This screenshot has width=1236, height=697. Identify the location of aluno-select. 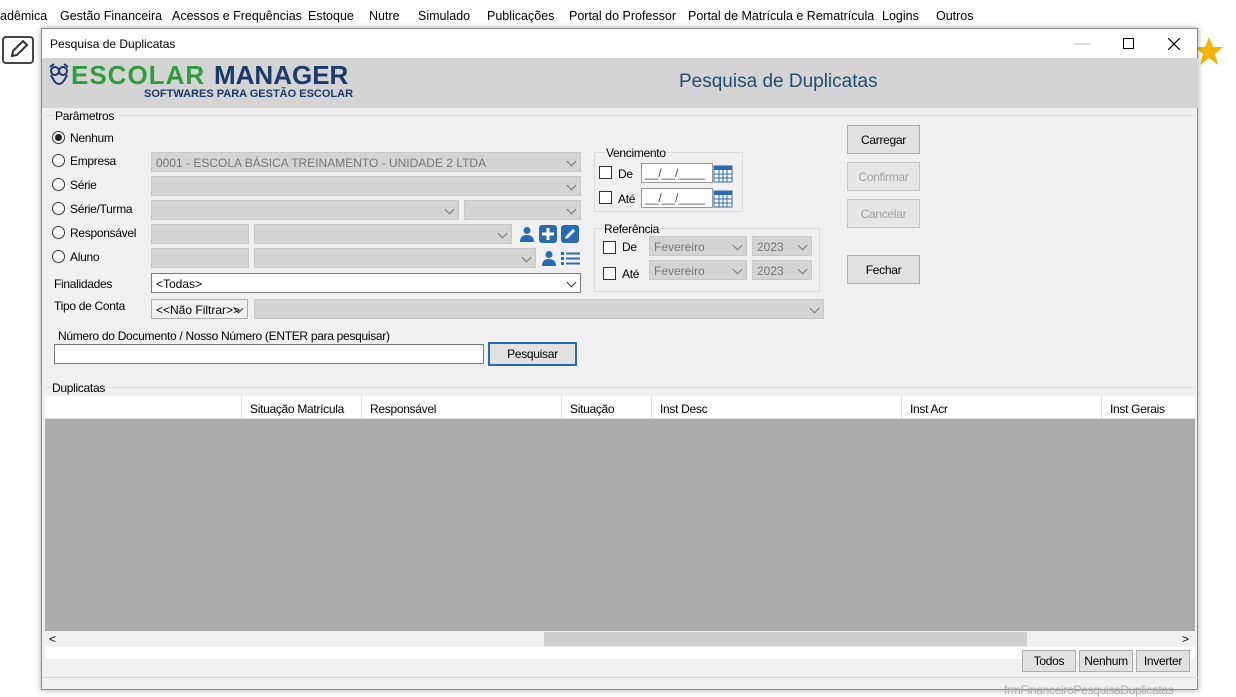
(395, 258).